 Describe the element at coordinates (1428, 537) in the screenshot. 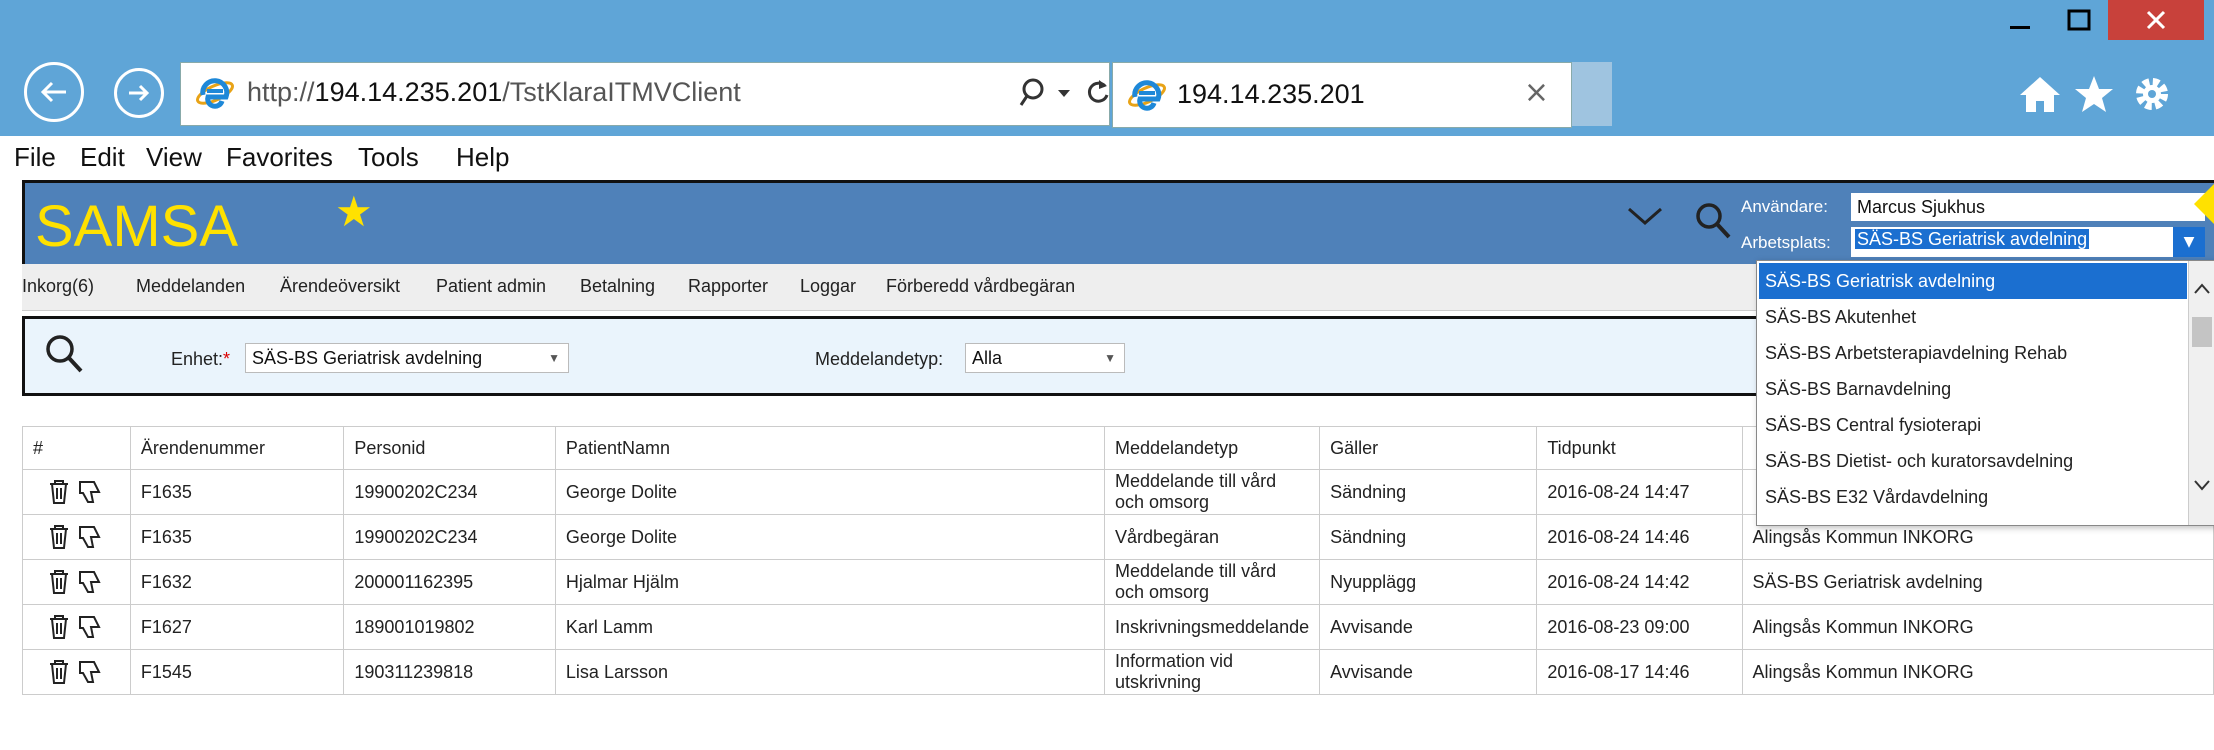

I see `applies-to: Sändning` at that location.